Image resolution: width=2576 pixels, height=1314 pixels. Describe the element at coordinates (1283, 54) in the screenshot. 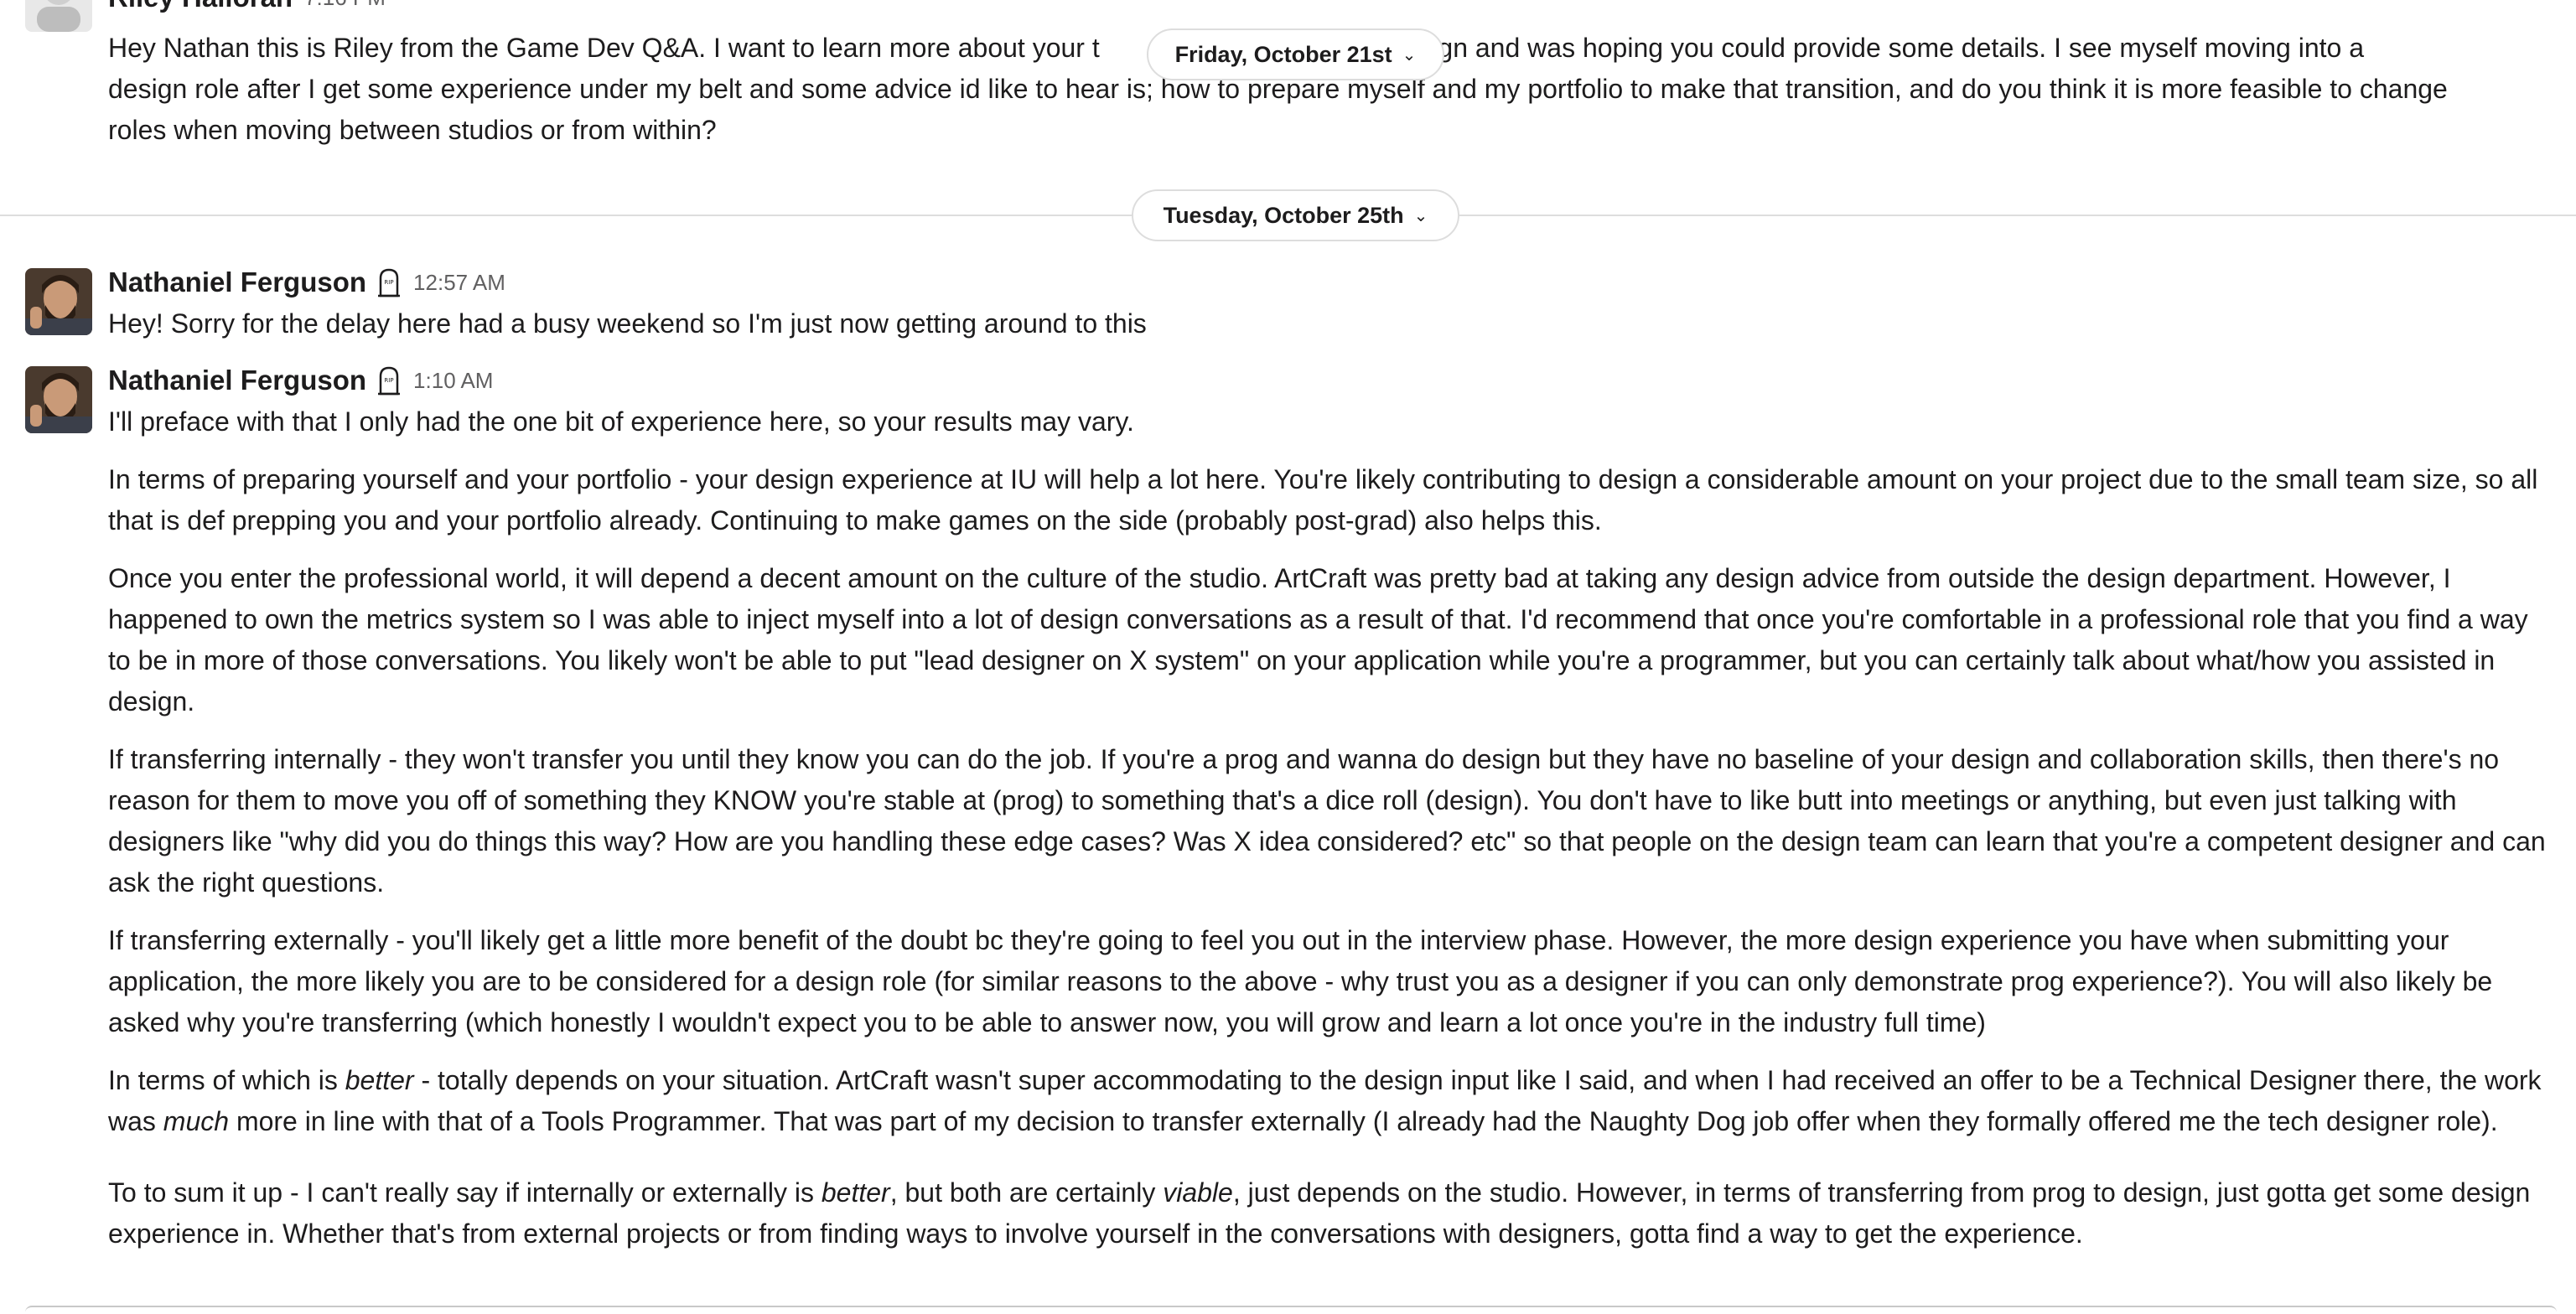

I see `date-label: Friday, October 21st` at that location.